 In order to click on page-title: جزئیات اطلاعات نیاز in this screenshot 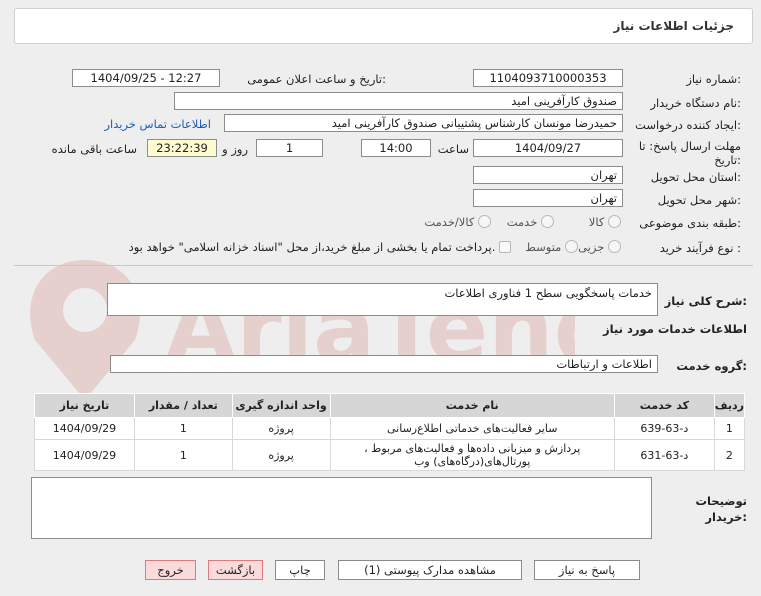, I will do `click(673, 26)`.